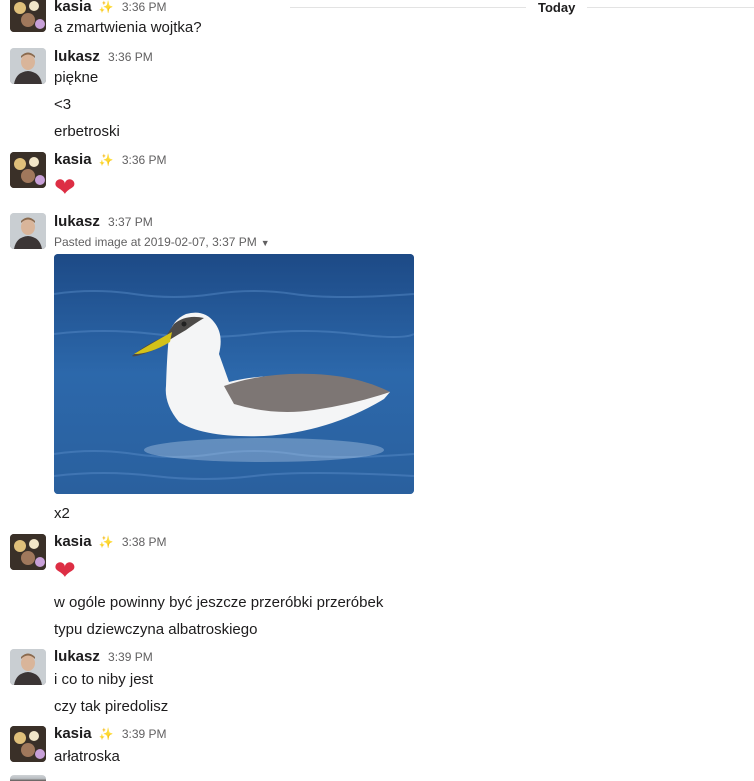 The width and height of the screenshot is (754, 781). Describe the element at coordinates (87, 131) in the screenshot. I see `message-text: erbetroski` at that location.